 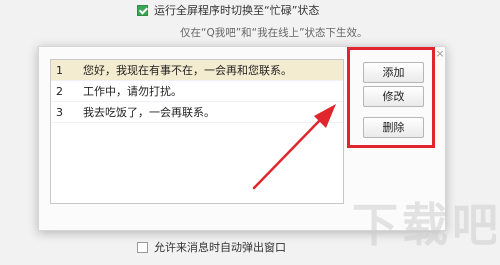 What do you see at coordinates (142, 10) in the screenshot?
I see `fullscreen-busy-checkbox` at bounding box center [142, 10].